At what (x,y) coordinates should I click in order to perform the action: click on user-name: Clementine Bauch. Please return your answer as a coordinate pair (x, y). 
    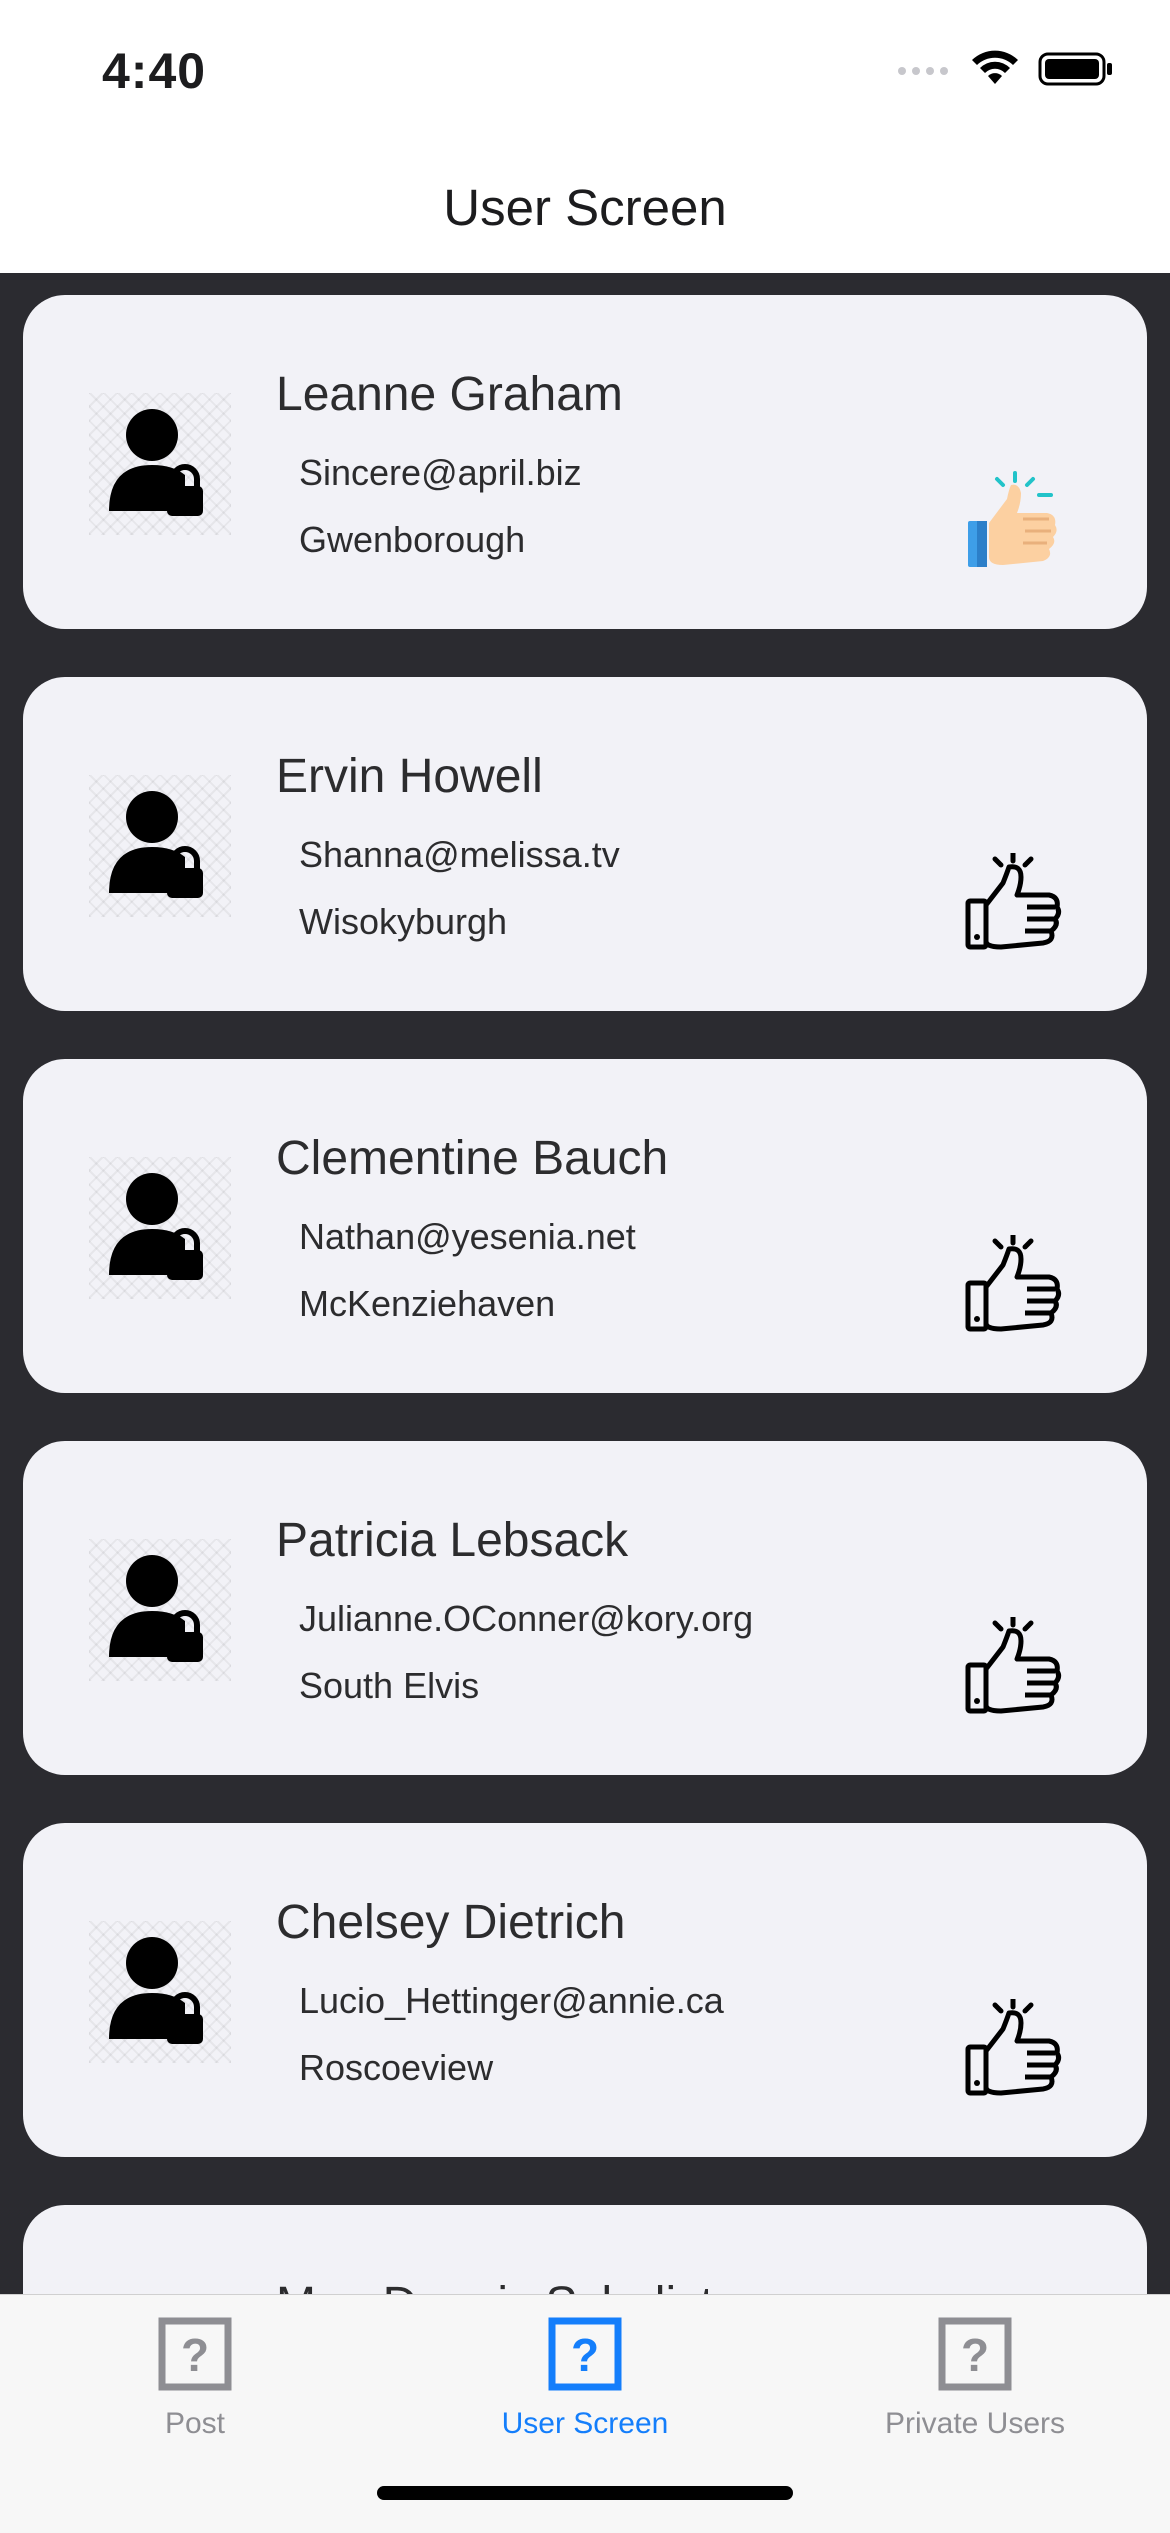
    Looking at the image, I should click on (472, 1158).